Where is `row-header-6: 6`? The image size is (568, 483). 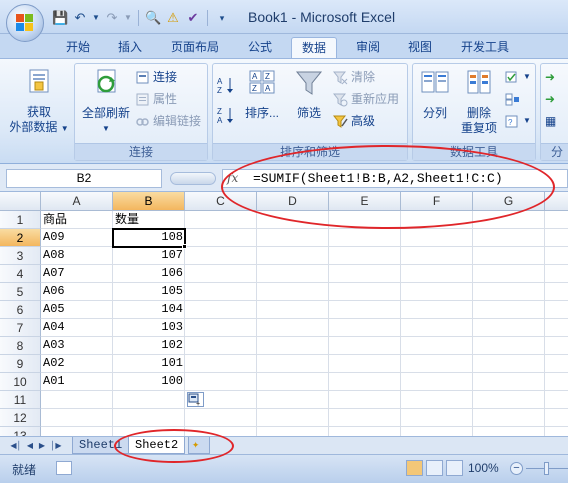 row-header-6: 6 is located at coordinates (20, 310).